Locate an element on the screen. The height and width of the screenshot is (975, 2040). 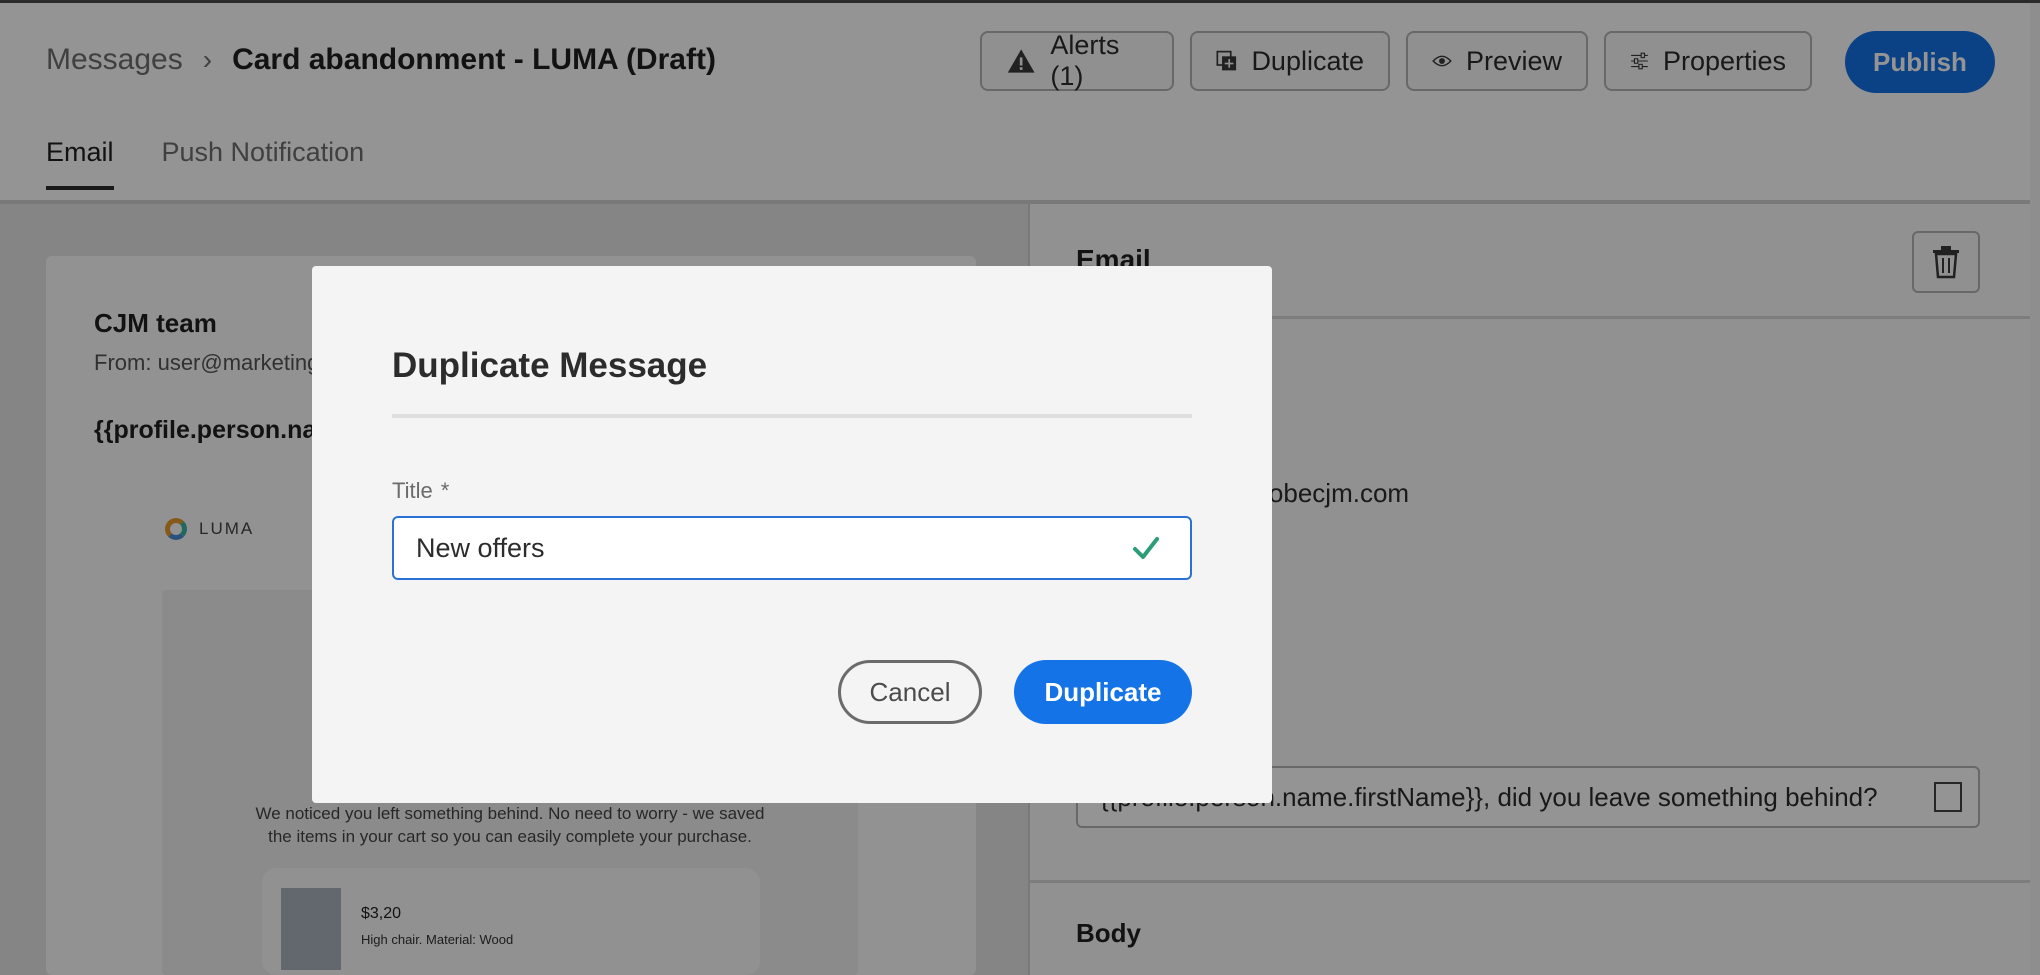
title-field-label: Title * is located at coordinates (420, 491).